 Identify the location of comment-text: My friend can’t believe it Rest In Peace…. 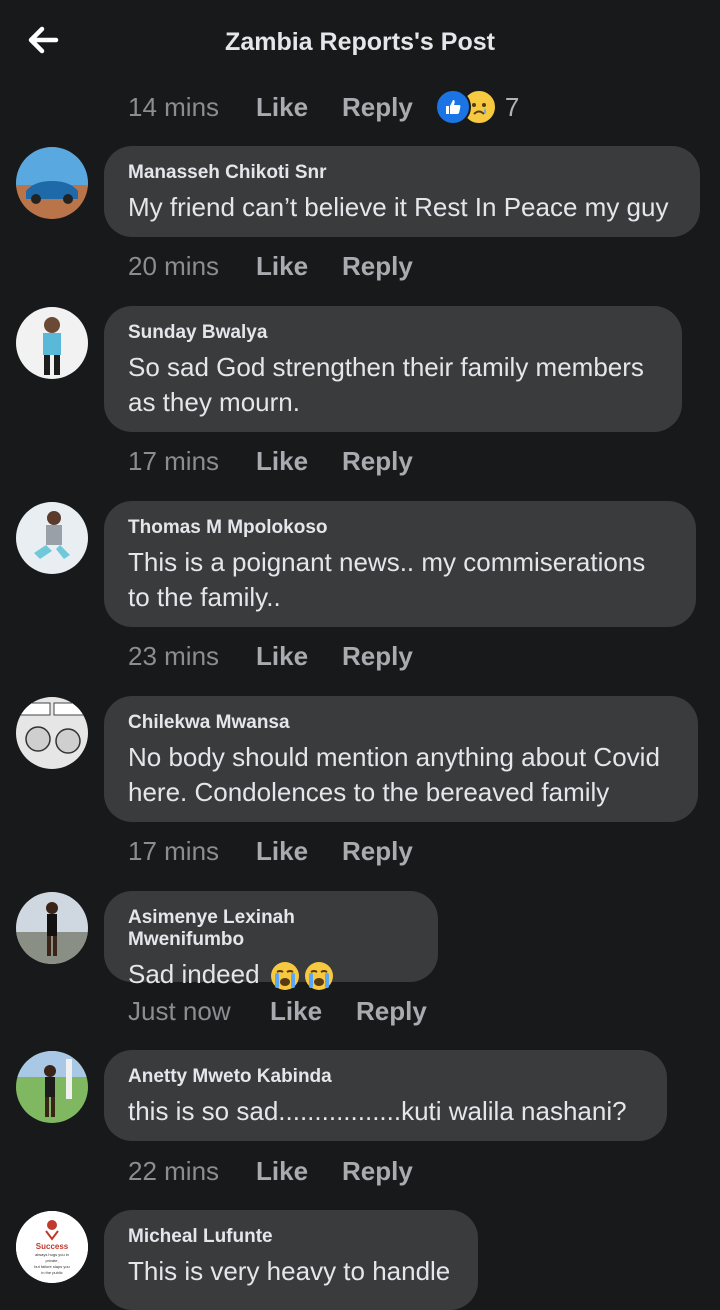
(398, 207).